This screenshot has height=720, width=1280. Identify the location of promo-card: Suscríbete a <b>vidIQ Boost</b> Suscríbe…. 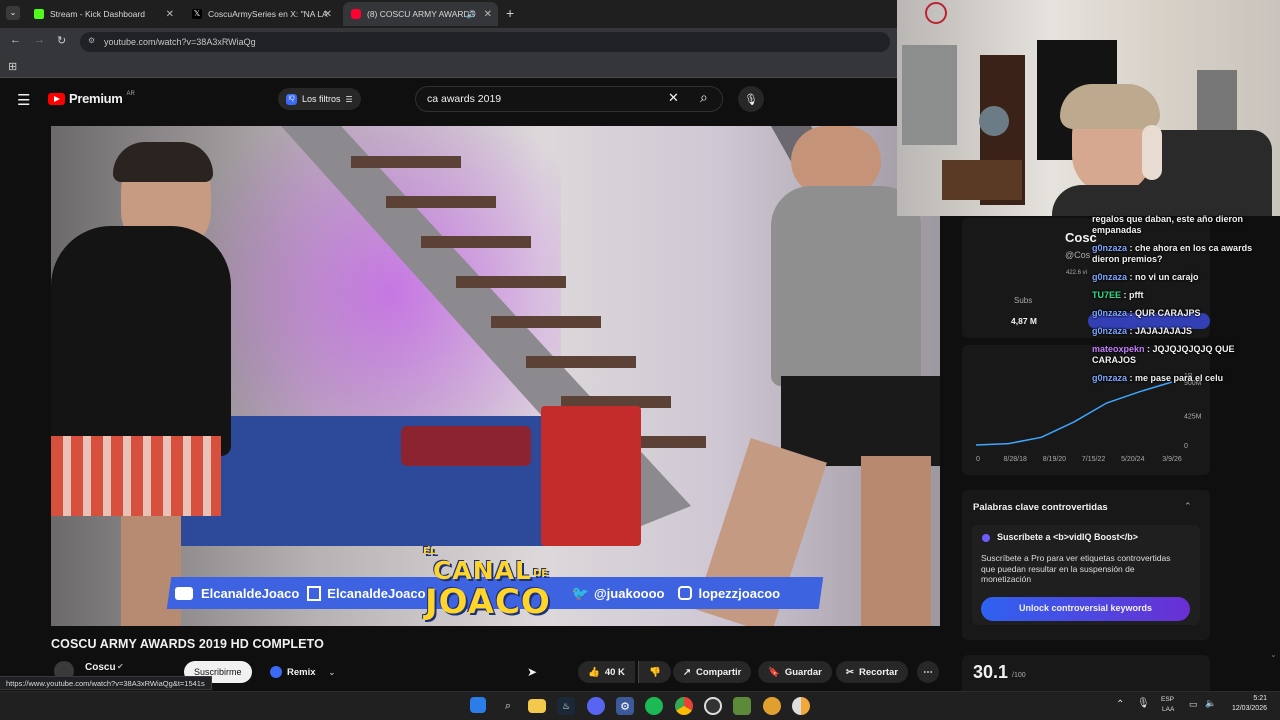
(1086, 575).